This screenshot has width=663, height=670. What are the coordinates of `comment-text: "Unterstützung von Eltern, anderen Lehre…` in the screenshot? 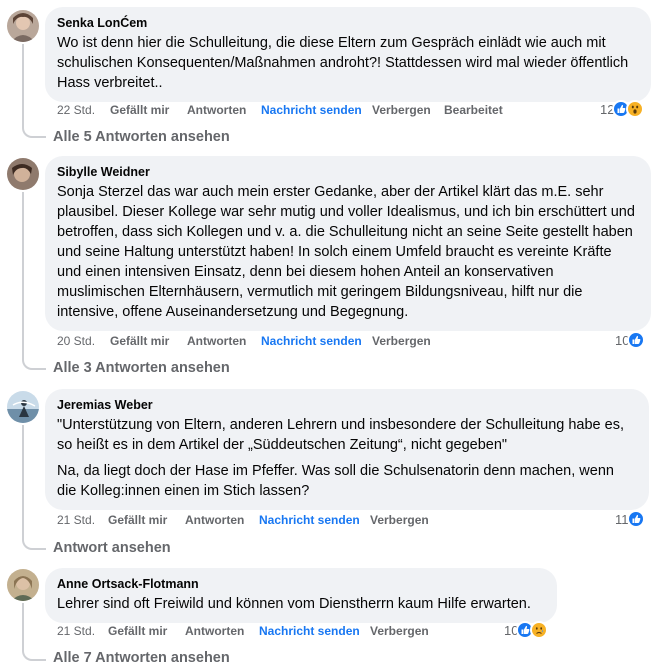 It's located at (340, 435).